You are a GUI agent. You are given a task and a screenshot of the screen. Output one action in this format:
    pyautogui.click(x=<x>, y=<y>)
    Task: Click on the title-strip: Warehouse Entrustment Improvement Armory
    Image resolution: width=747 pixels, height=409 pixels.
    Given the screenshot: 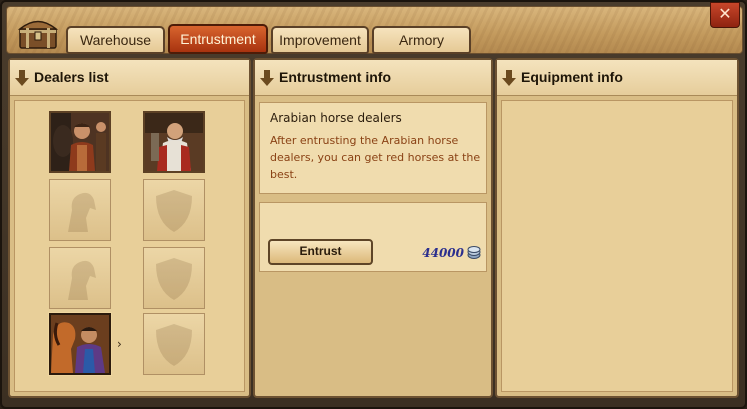 What is the action you would take?
    pyautogui.click(x=374, y=30)
    